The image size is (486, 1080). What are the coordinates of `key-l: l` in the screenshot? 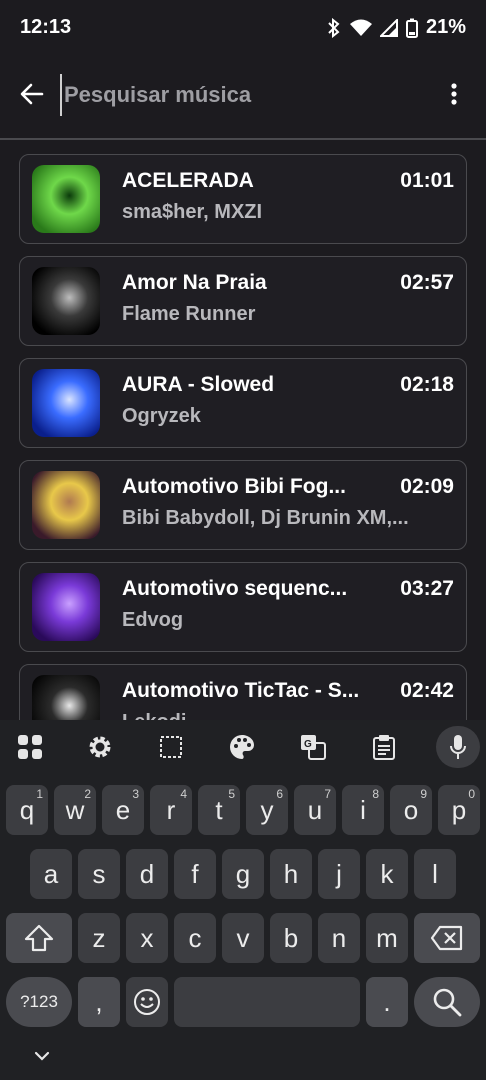 It's located at (435, 874).